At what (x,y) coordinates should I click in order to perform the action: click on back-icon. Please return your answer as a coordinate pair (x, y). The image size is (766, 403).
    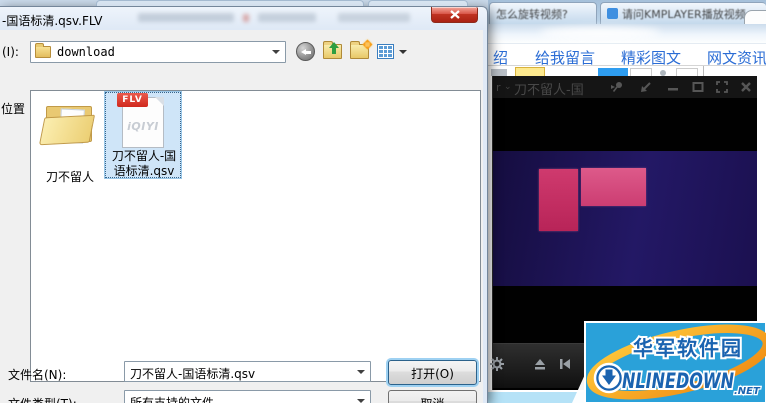
    Looking at the image, I should click on (305, 51).